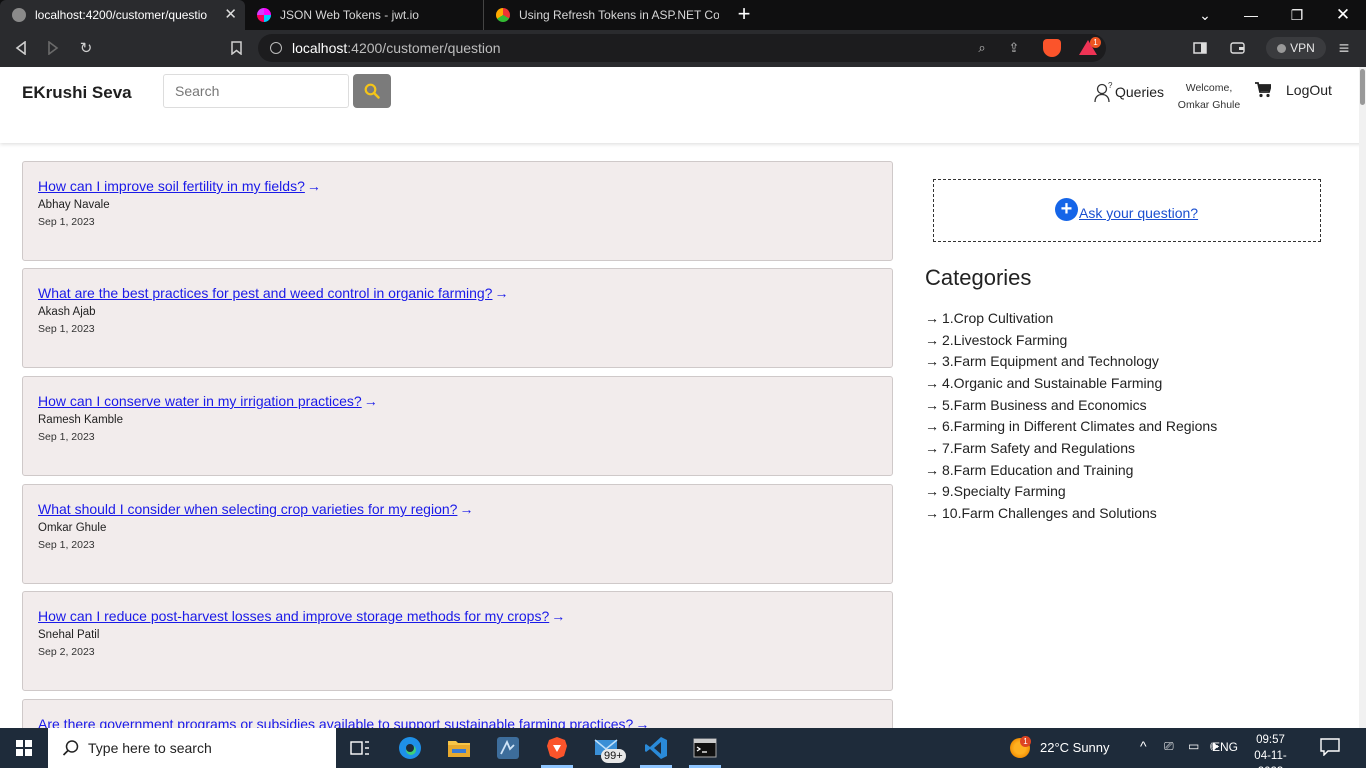 The width and height of the screenshot is (1366, 780). What do you see at coordinates (1071, 361) in the screenshot?
I see `category-item: → 3.Farm Equipment and Technology` at bounding box center [1071, 361].